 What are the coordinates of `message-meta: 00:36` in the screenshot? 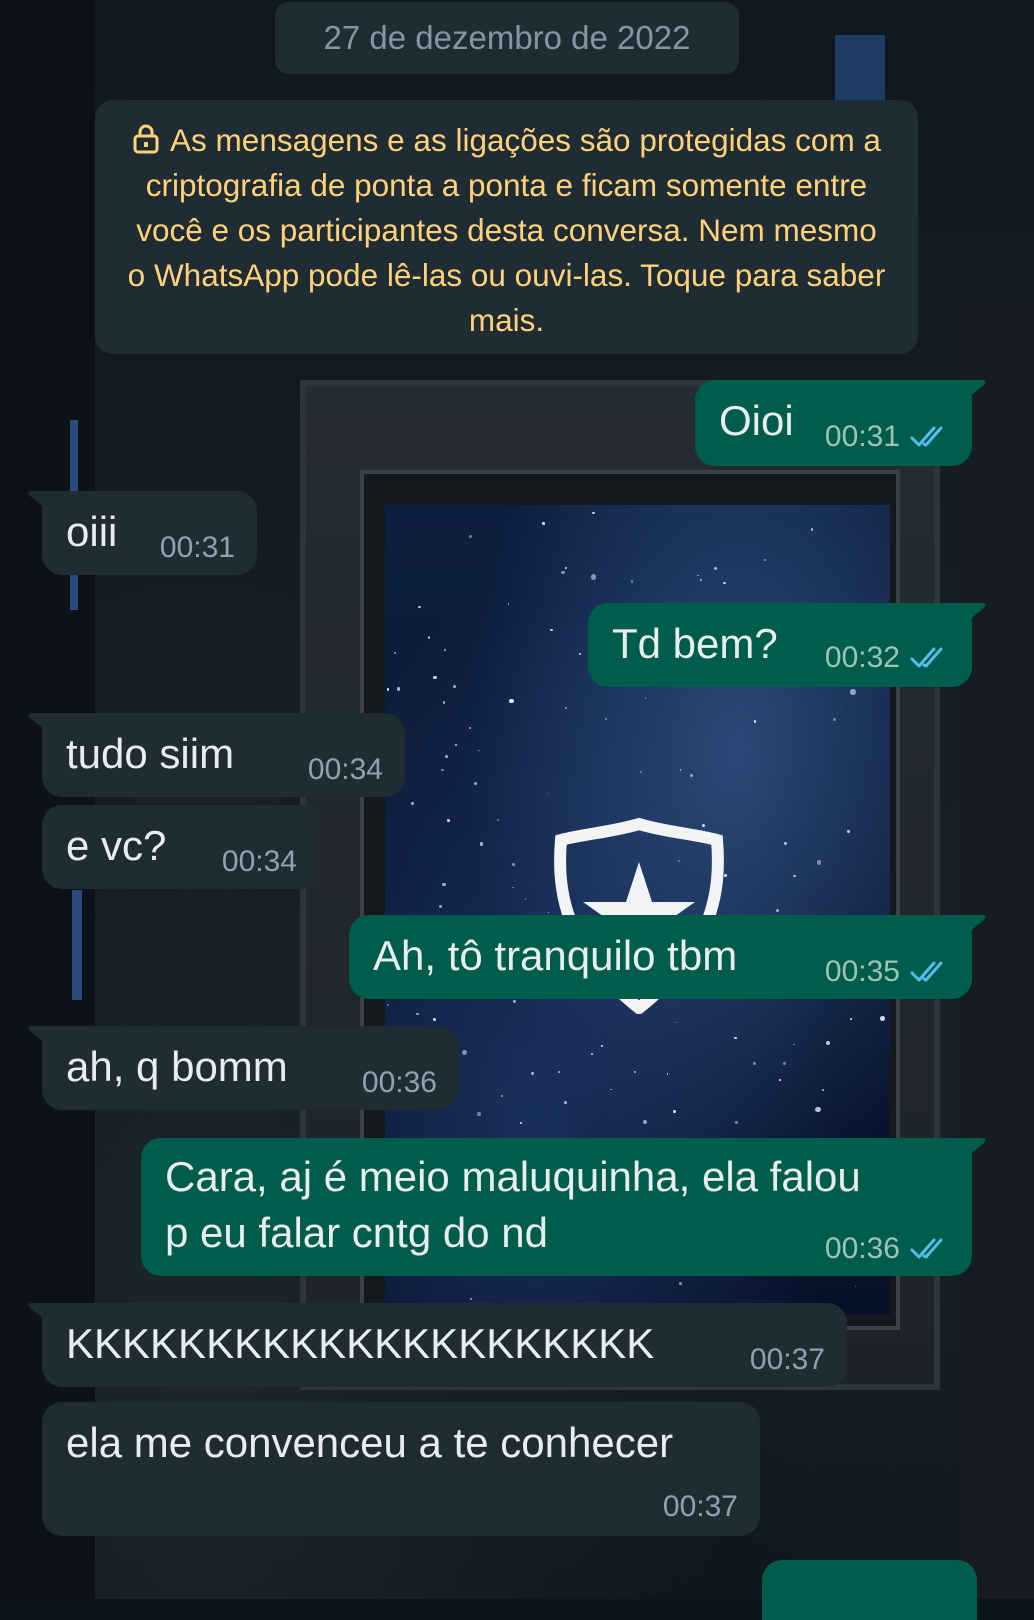 It's located at (399, 1083).